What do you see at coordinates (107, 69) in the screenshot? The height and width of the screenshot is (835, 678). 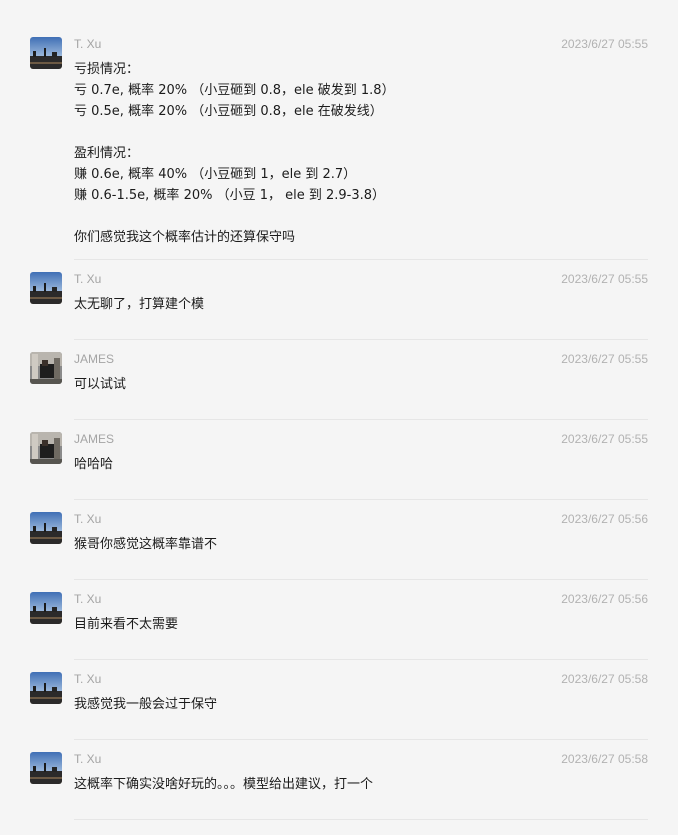 I see `message-line: 亏损情况：` at bounding box center [107, 69].